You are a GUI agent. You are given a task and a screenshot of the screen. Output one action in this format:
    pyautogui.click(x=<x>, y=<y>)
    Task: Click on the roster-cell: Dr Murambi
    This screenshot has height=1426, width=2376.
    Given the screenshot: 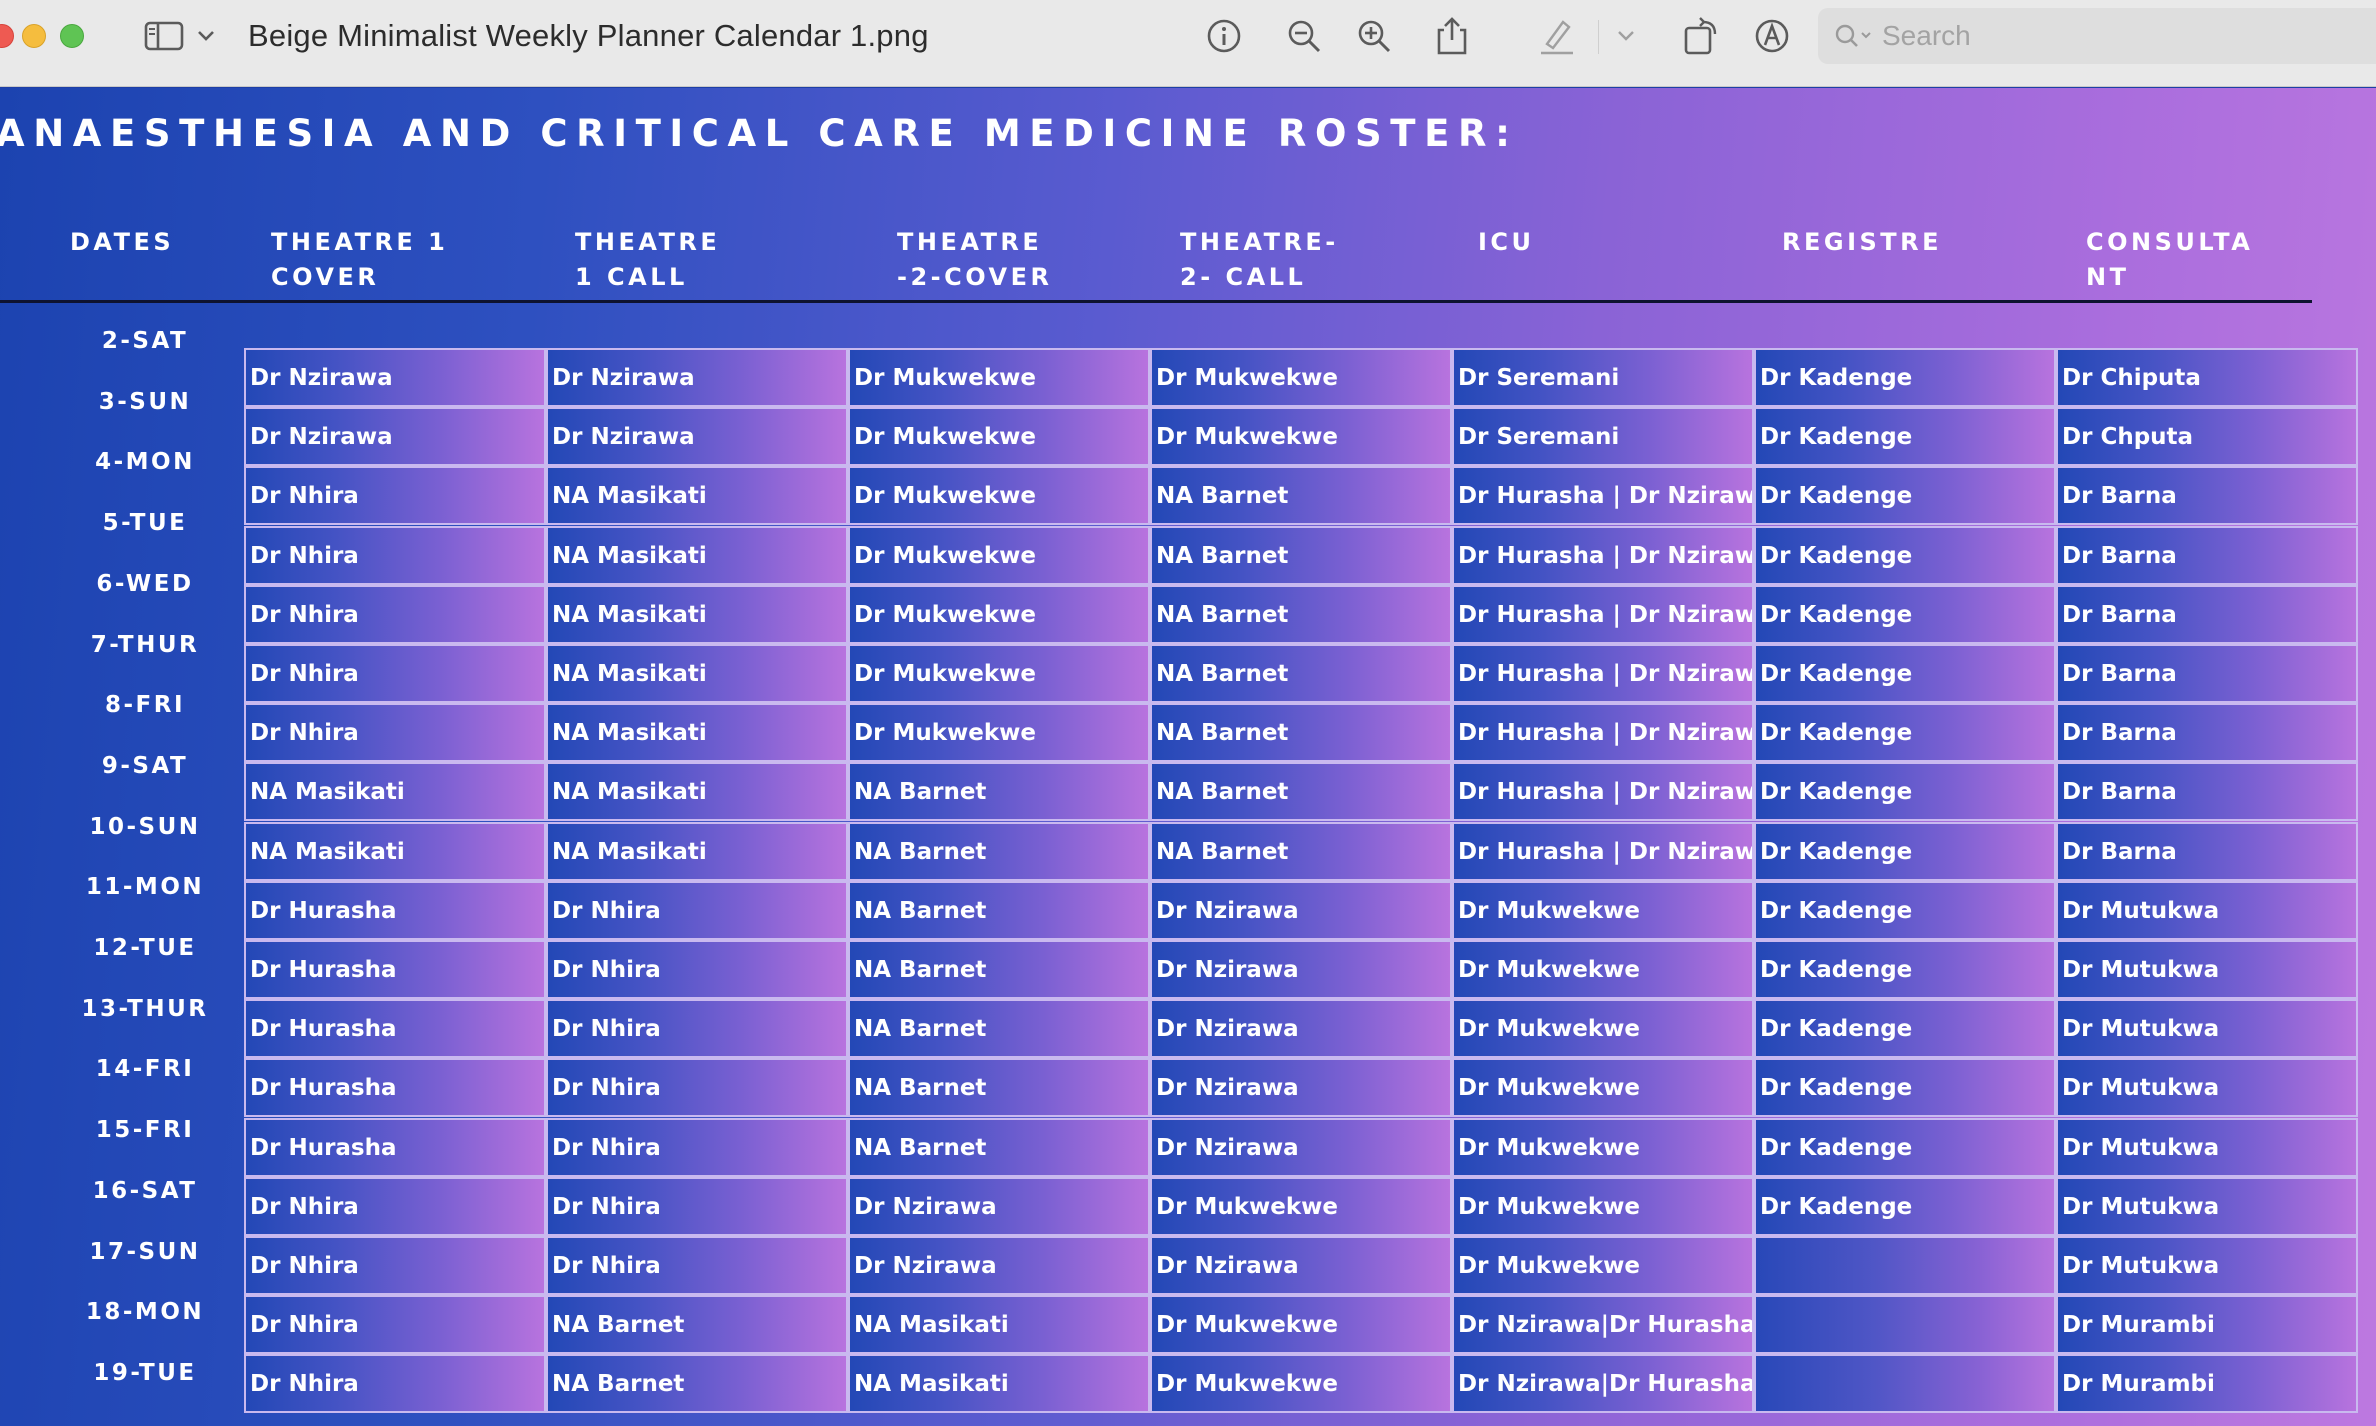 What is the action you would take?
    pyautogui.click(x=2207, y=1383)
    